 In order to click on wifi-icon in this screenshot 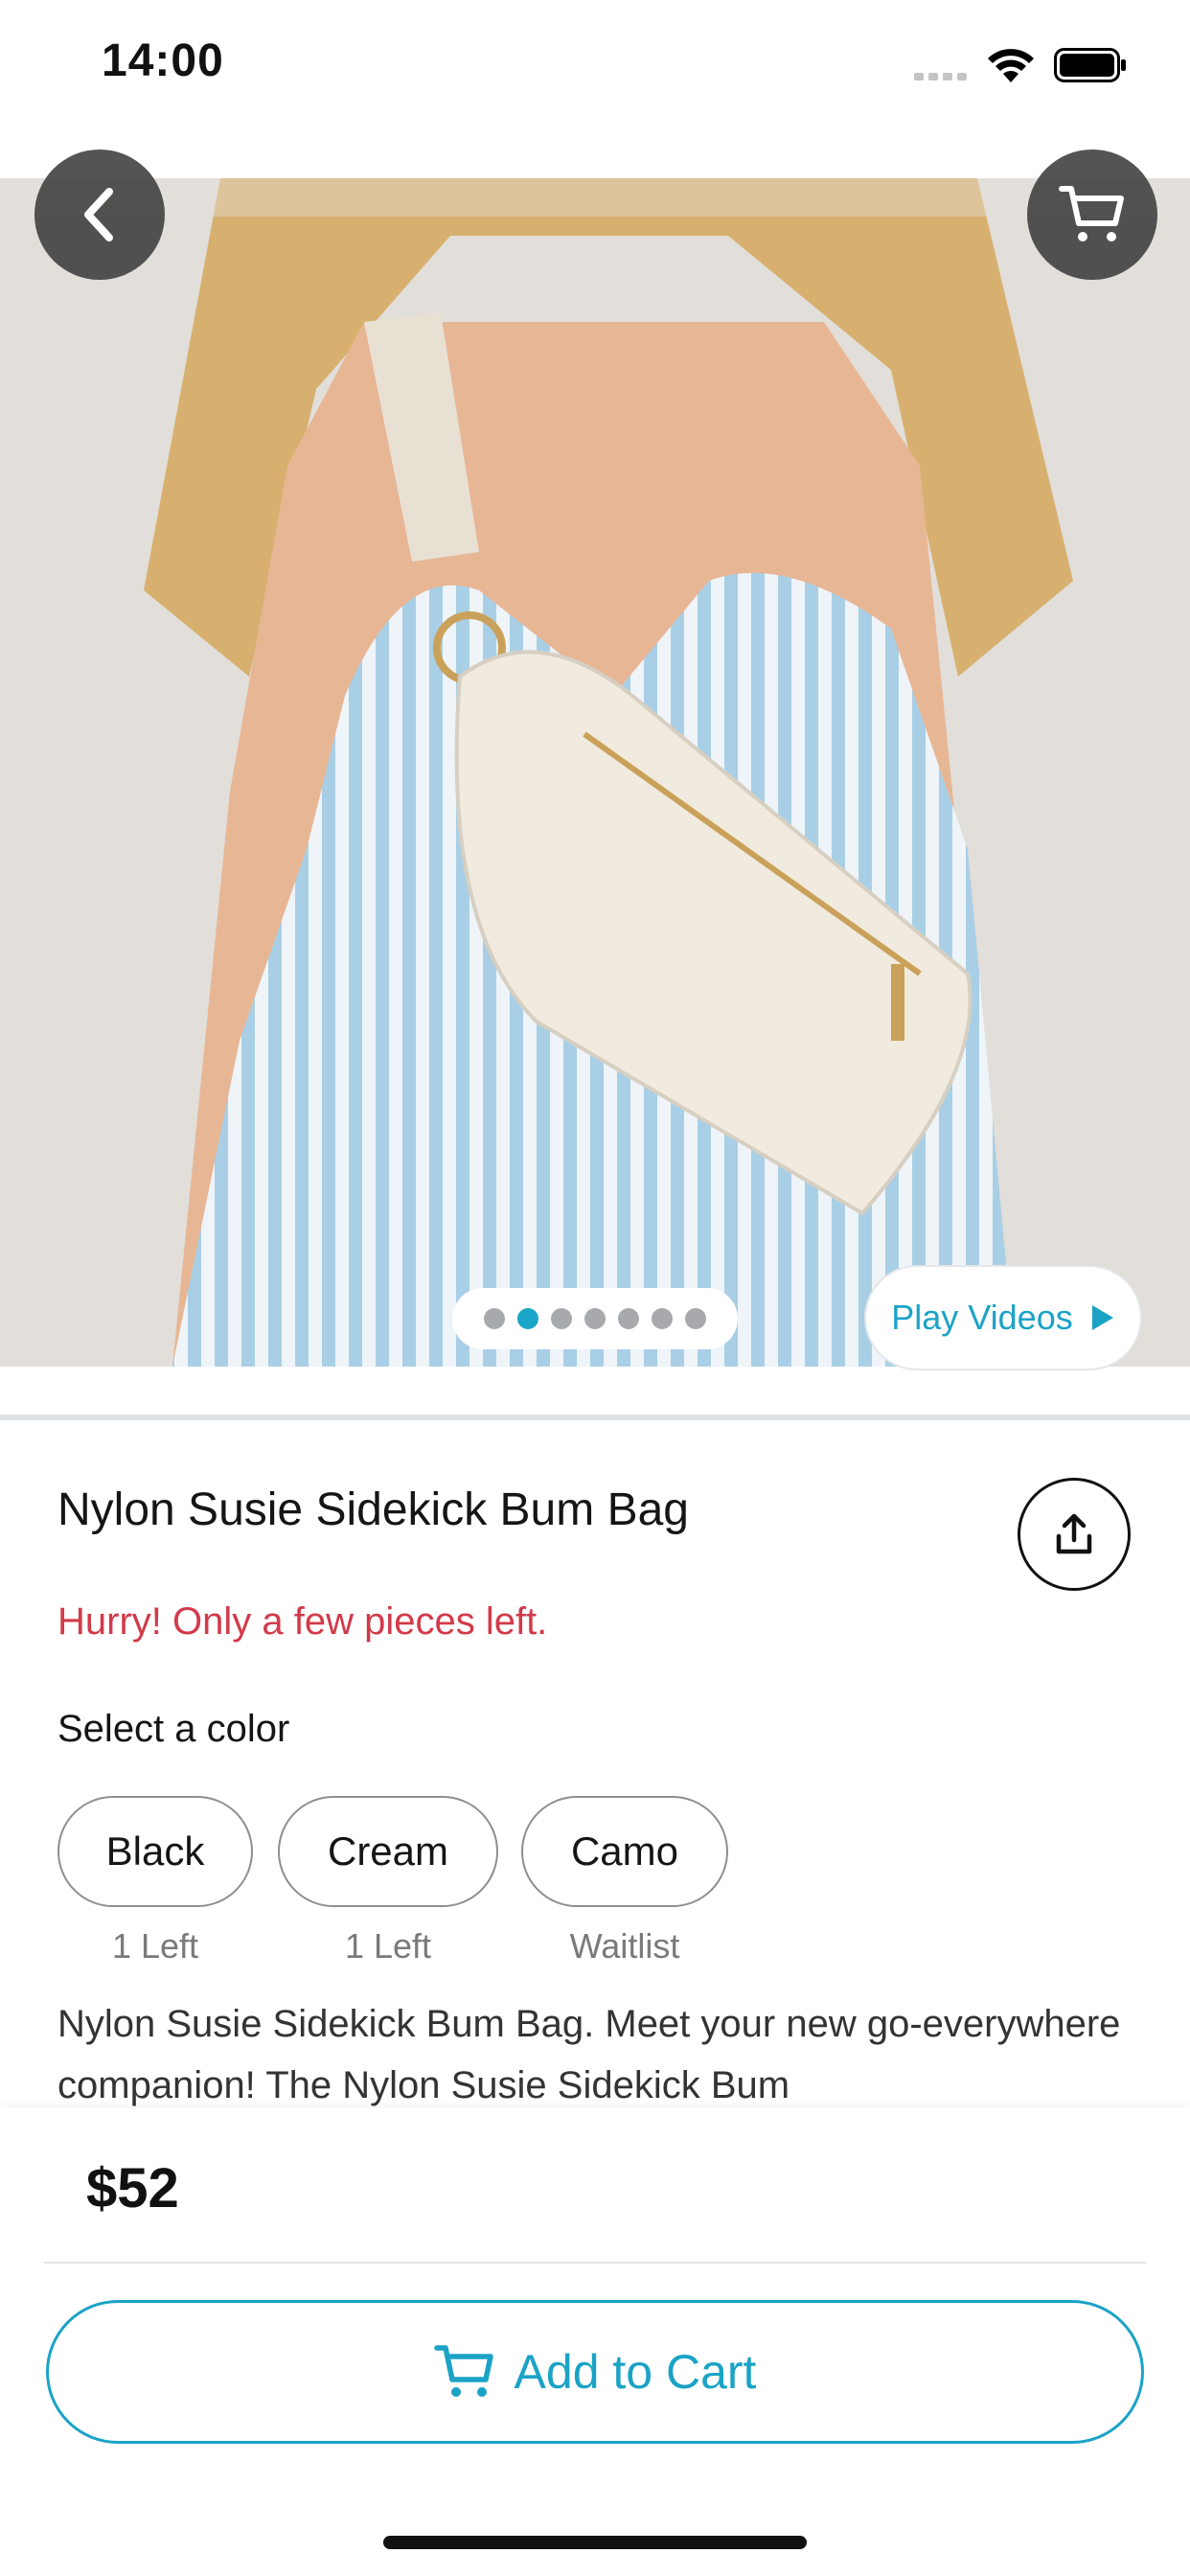, I will do `click(1011, 65)`.